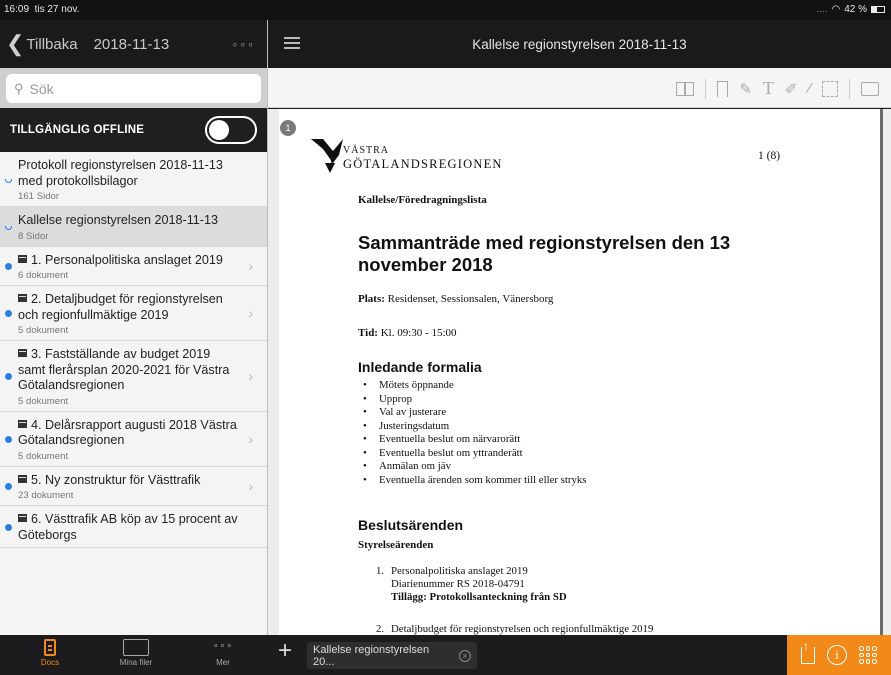  I want to click on bookmark-icon, so click(723, 88).